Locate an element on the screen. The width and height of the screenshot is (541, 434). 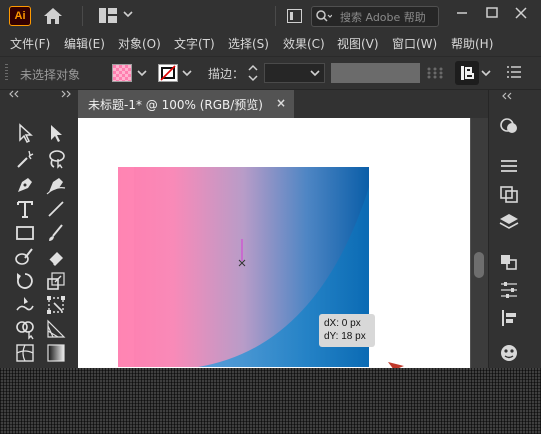
menu-view: 视图(V) is located at coordinates (358, 43).